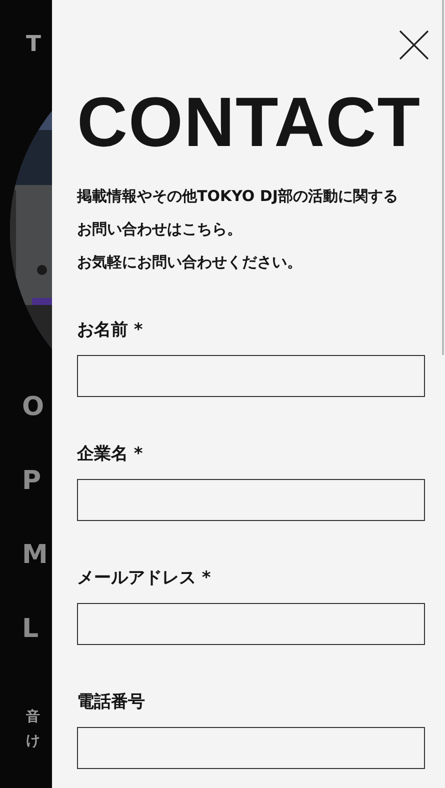  Describe the element at coordinates (35, 44) in the screenshot. I see `site-logo: T` at that location.